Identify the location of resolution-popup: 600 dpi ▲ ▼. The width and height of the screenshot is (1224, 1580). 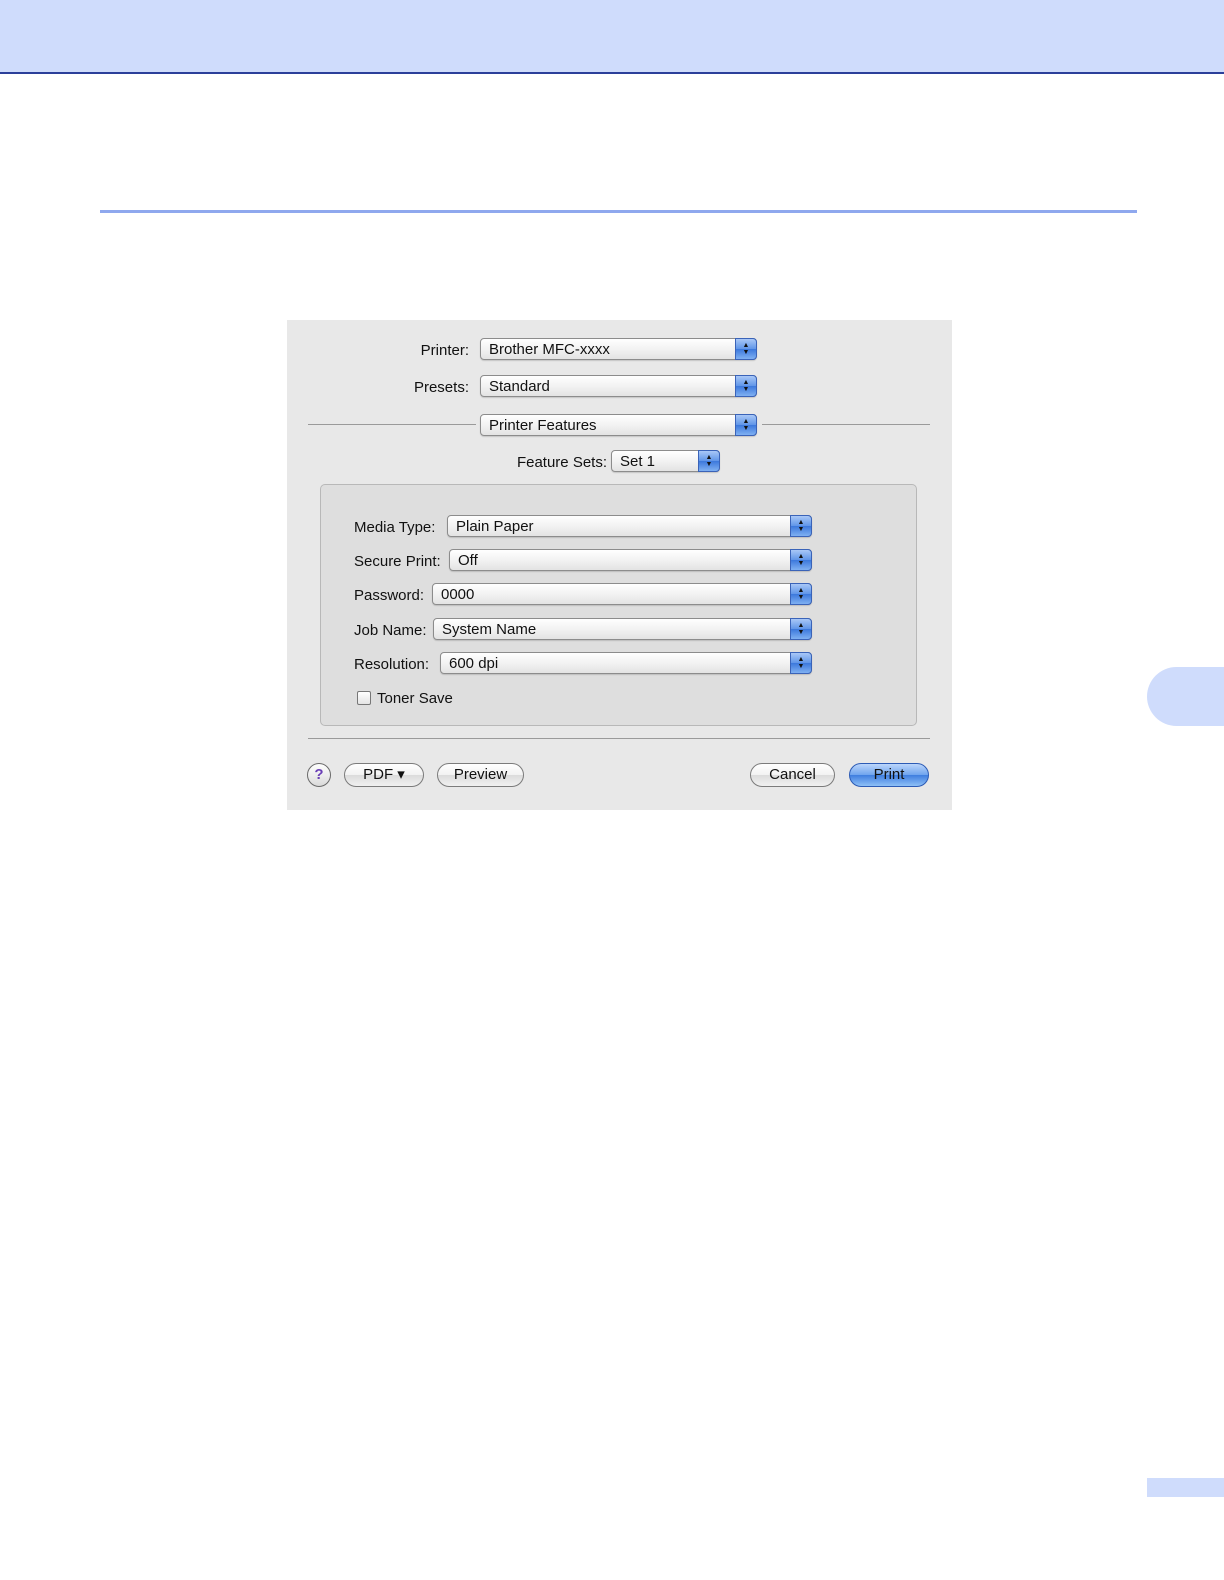
(626, 663).